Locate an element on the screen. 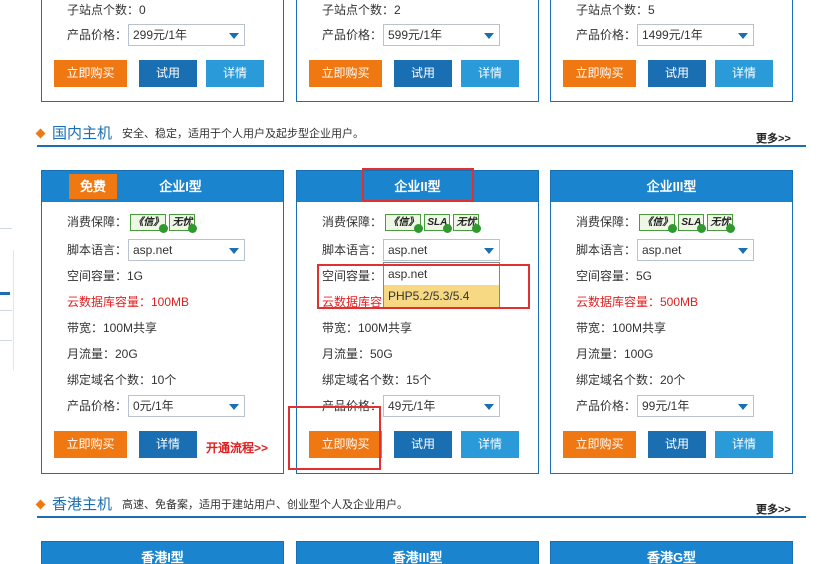  guarantee-row: 消费保障： 《信》 无忧 is located at coordinates (132, 222).